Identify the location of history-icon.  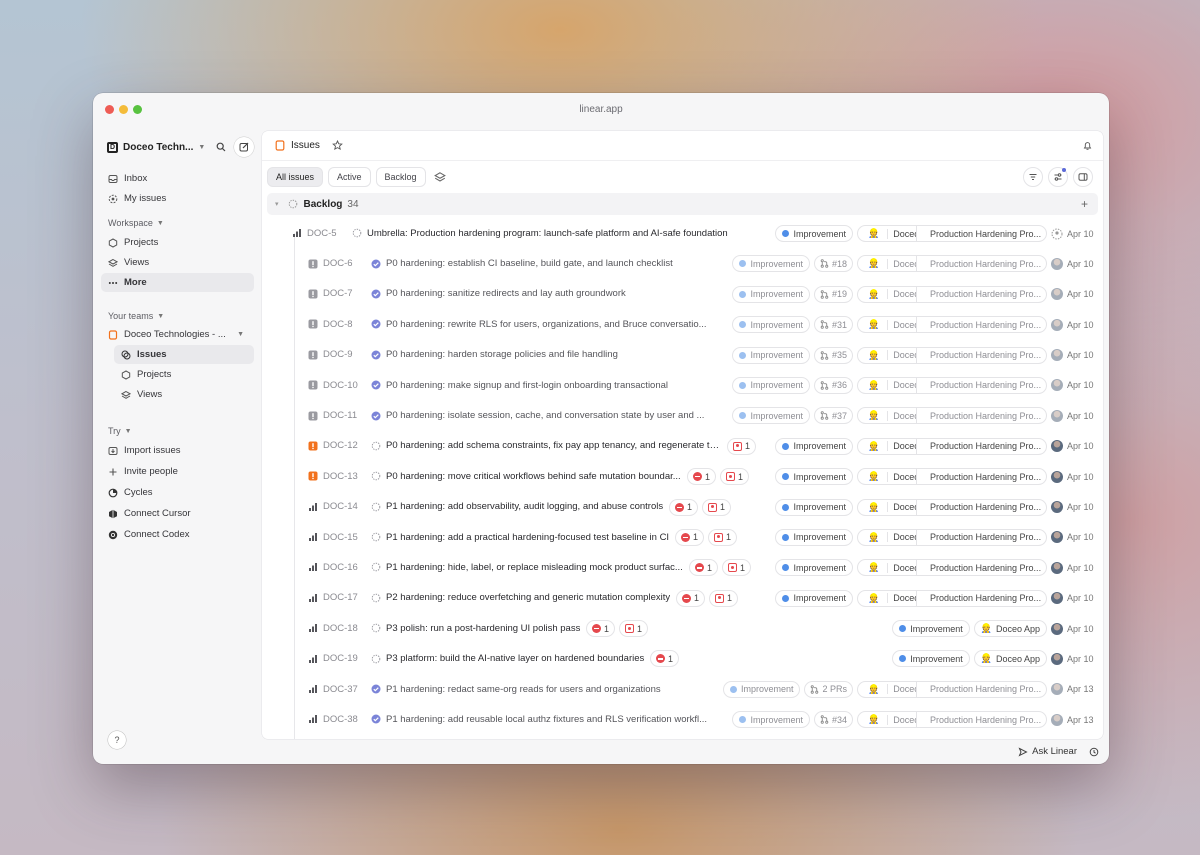
(1094, 752).